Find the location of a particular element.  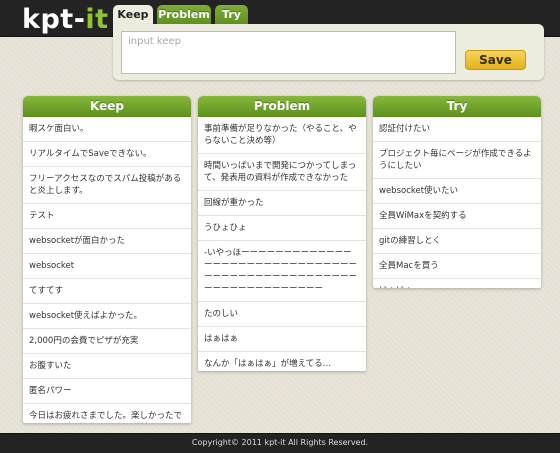

try-card: 全員Macを買う is located at coordinates (457, 266).